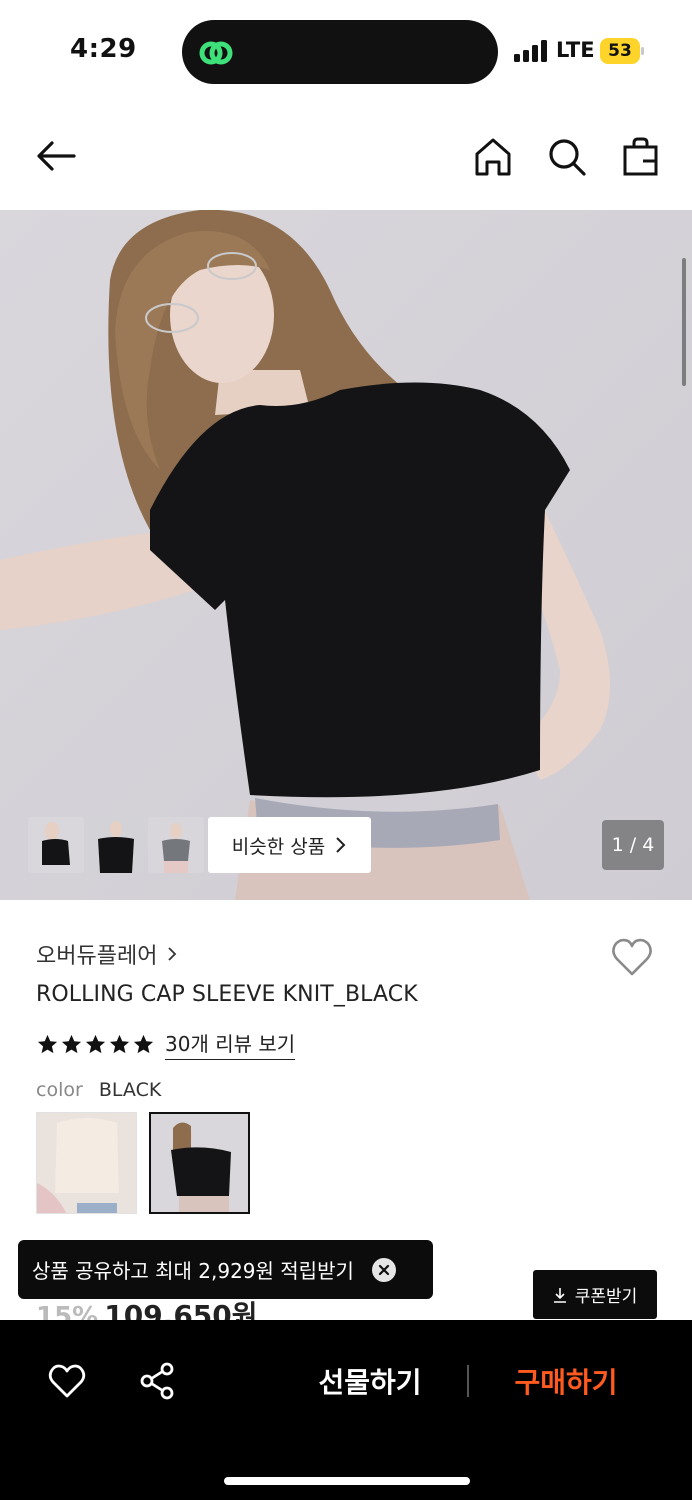 This screenshot has height=1500, width=692. I want to click on battery-icon: 53, so click(622, 51).